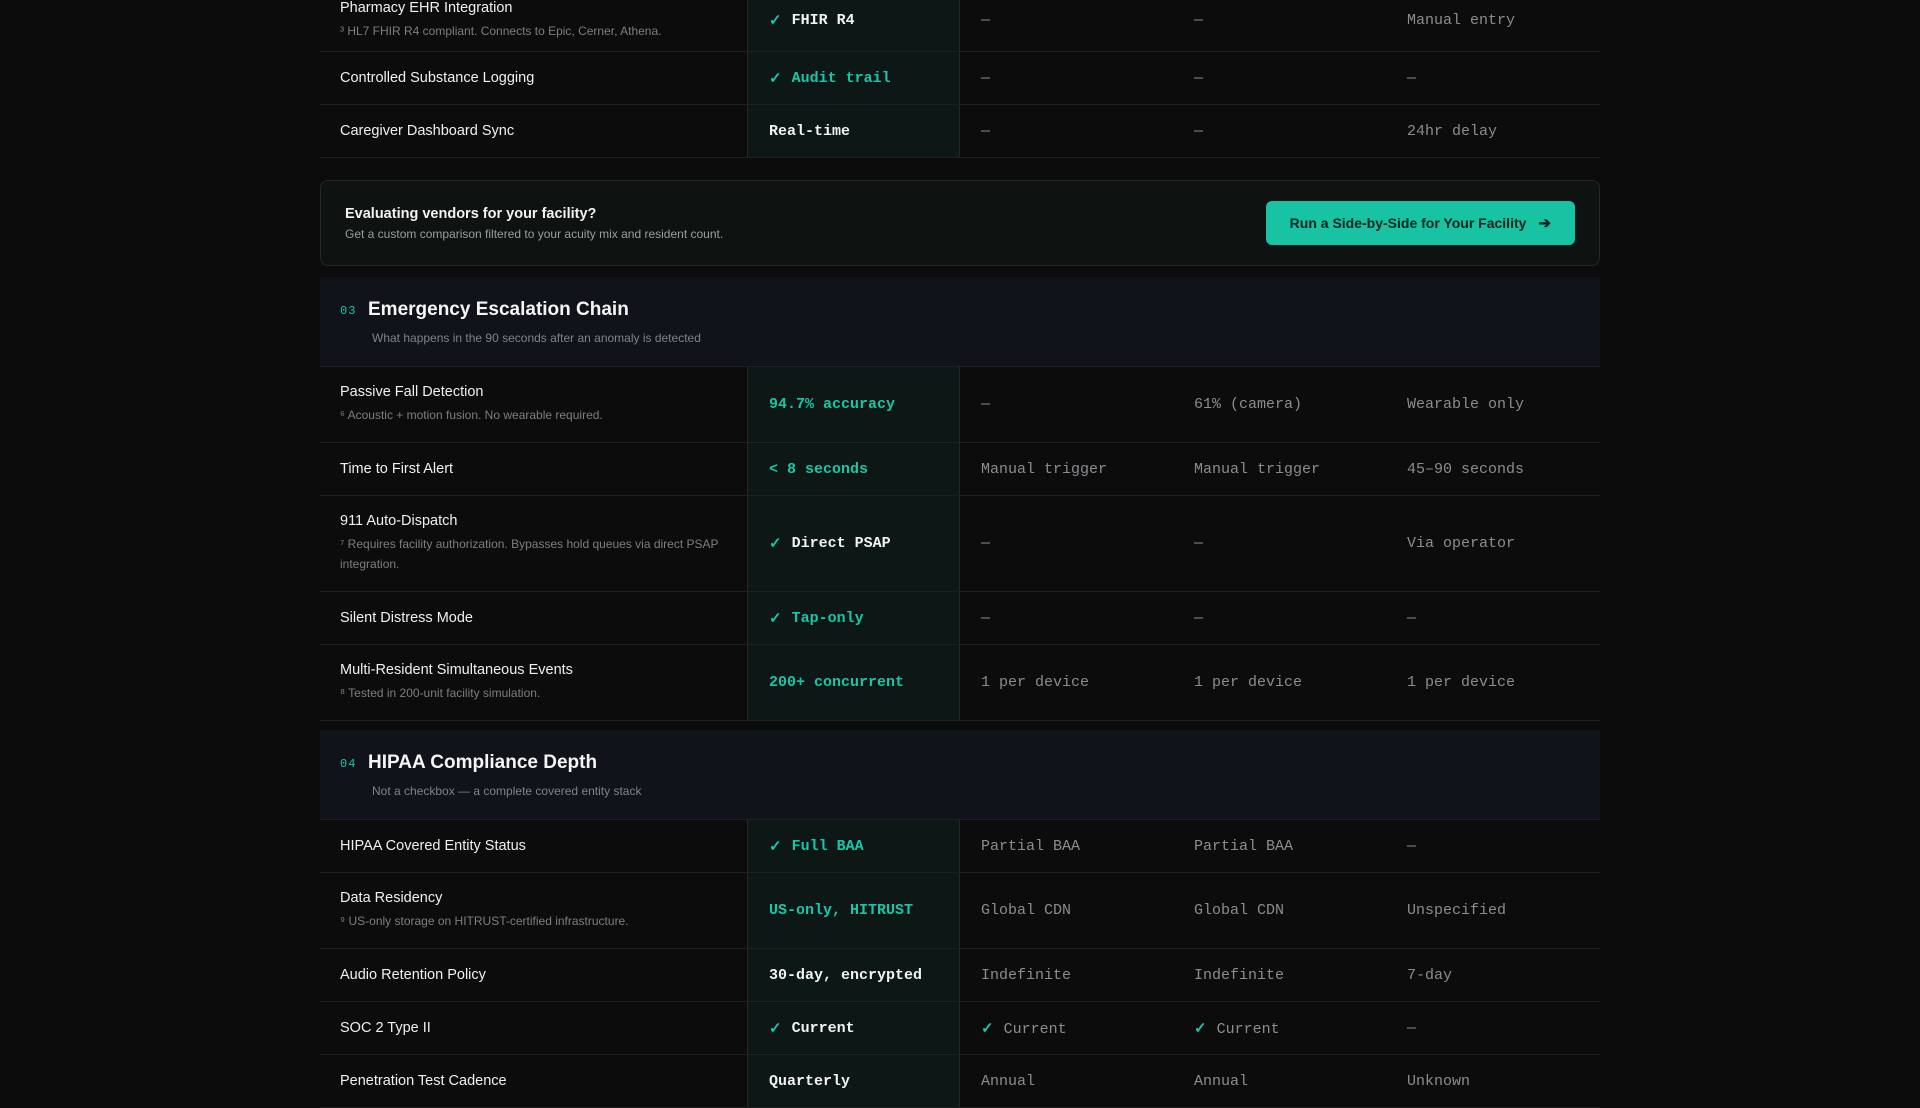  What do you see at coordinates (1248, 404) in the screenshot?
I see `competitor-value: 61% (camera)` at bounding box center [1248, 404].